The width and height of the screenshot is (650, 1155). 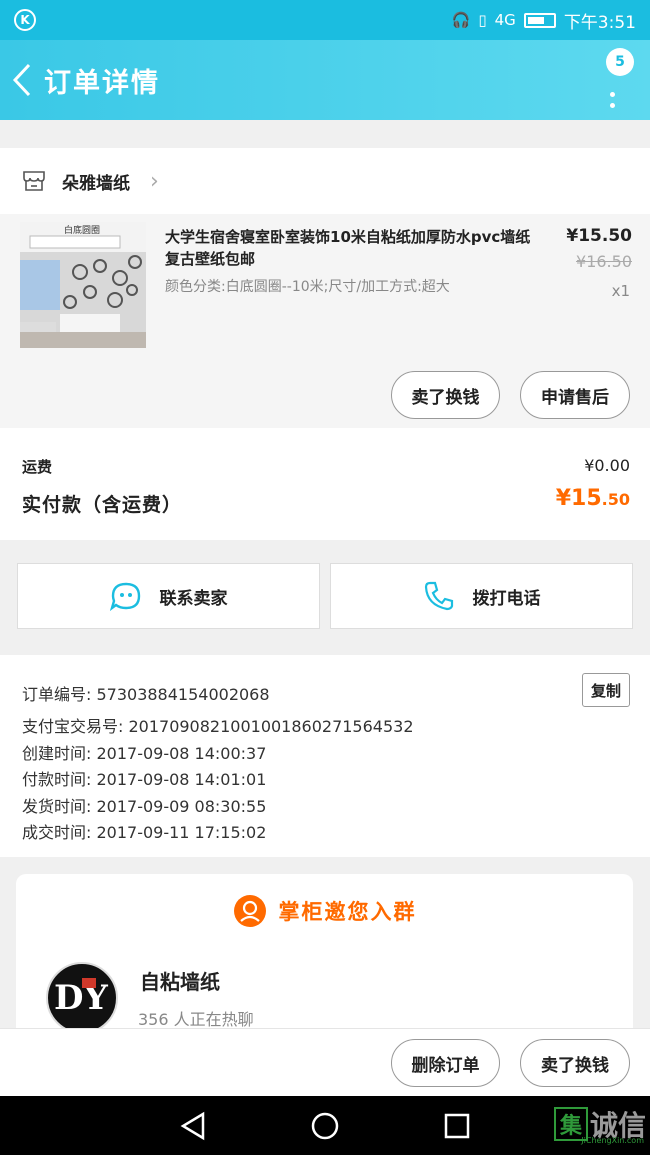 What do you see at coordinates (347, 912) in the screenshot?
I see `group-title: 掌柜邀您入群` at bounding box center [347, 912].